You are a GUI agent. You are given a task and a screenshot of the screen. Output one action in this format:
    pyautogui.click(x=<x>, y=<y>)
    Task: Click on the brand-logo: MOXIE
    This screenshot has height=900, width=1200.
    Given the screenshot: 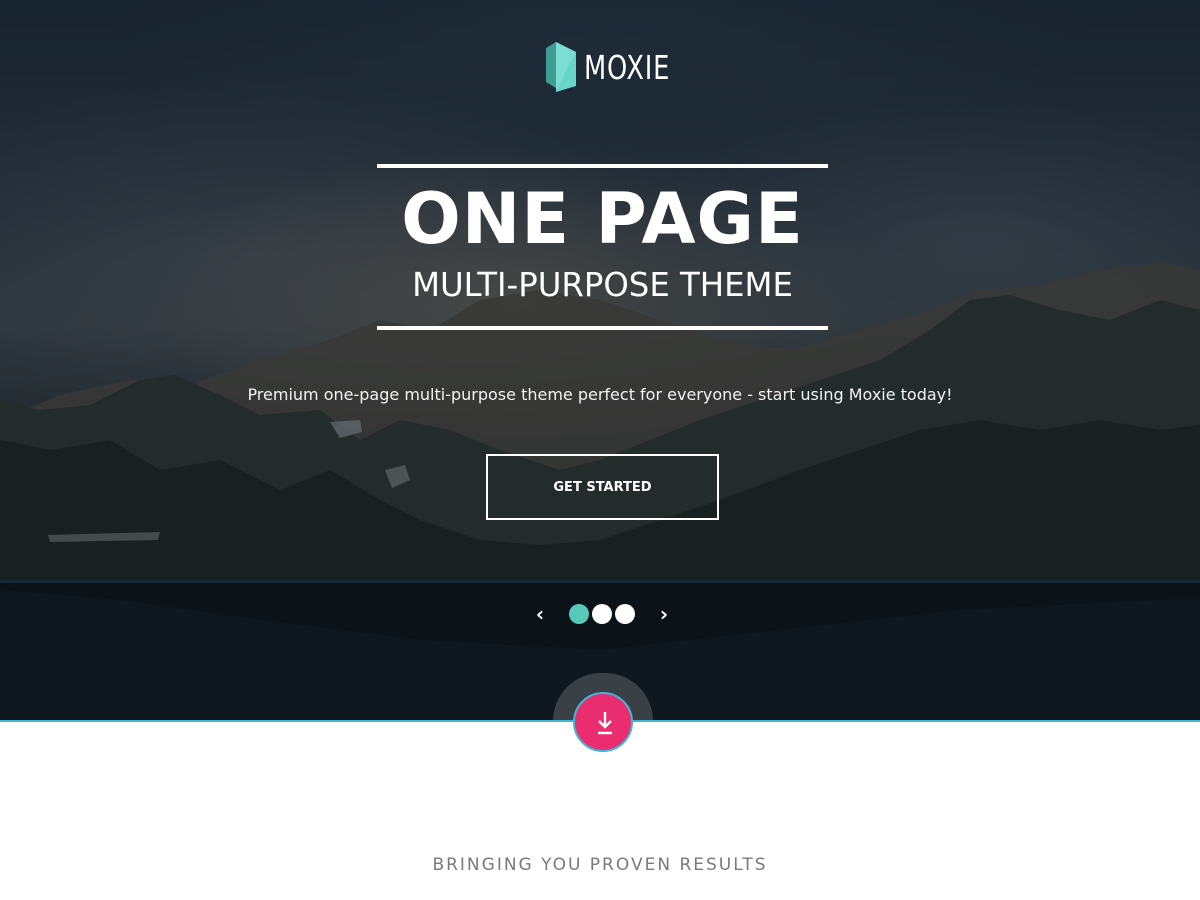 What is the action you would take?
    pyautogui.click(x=619, y=67)
    